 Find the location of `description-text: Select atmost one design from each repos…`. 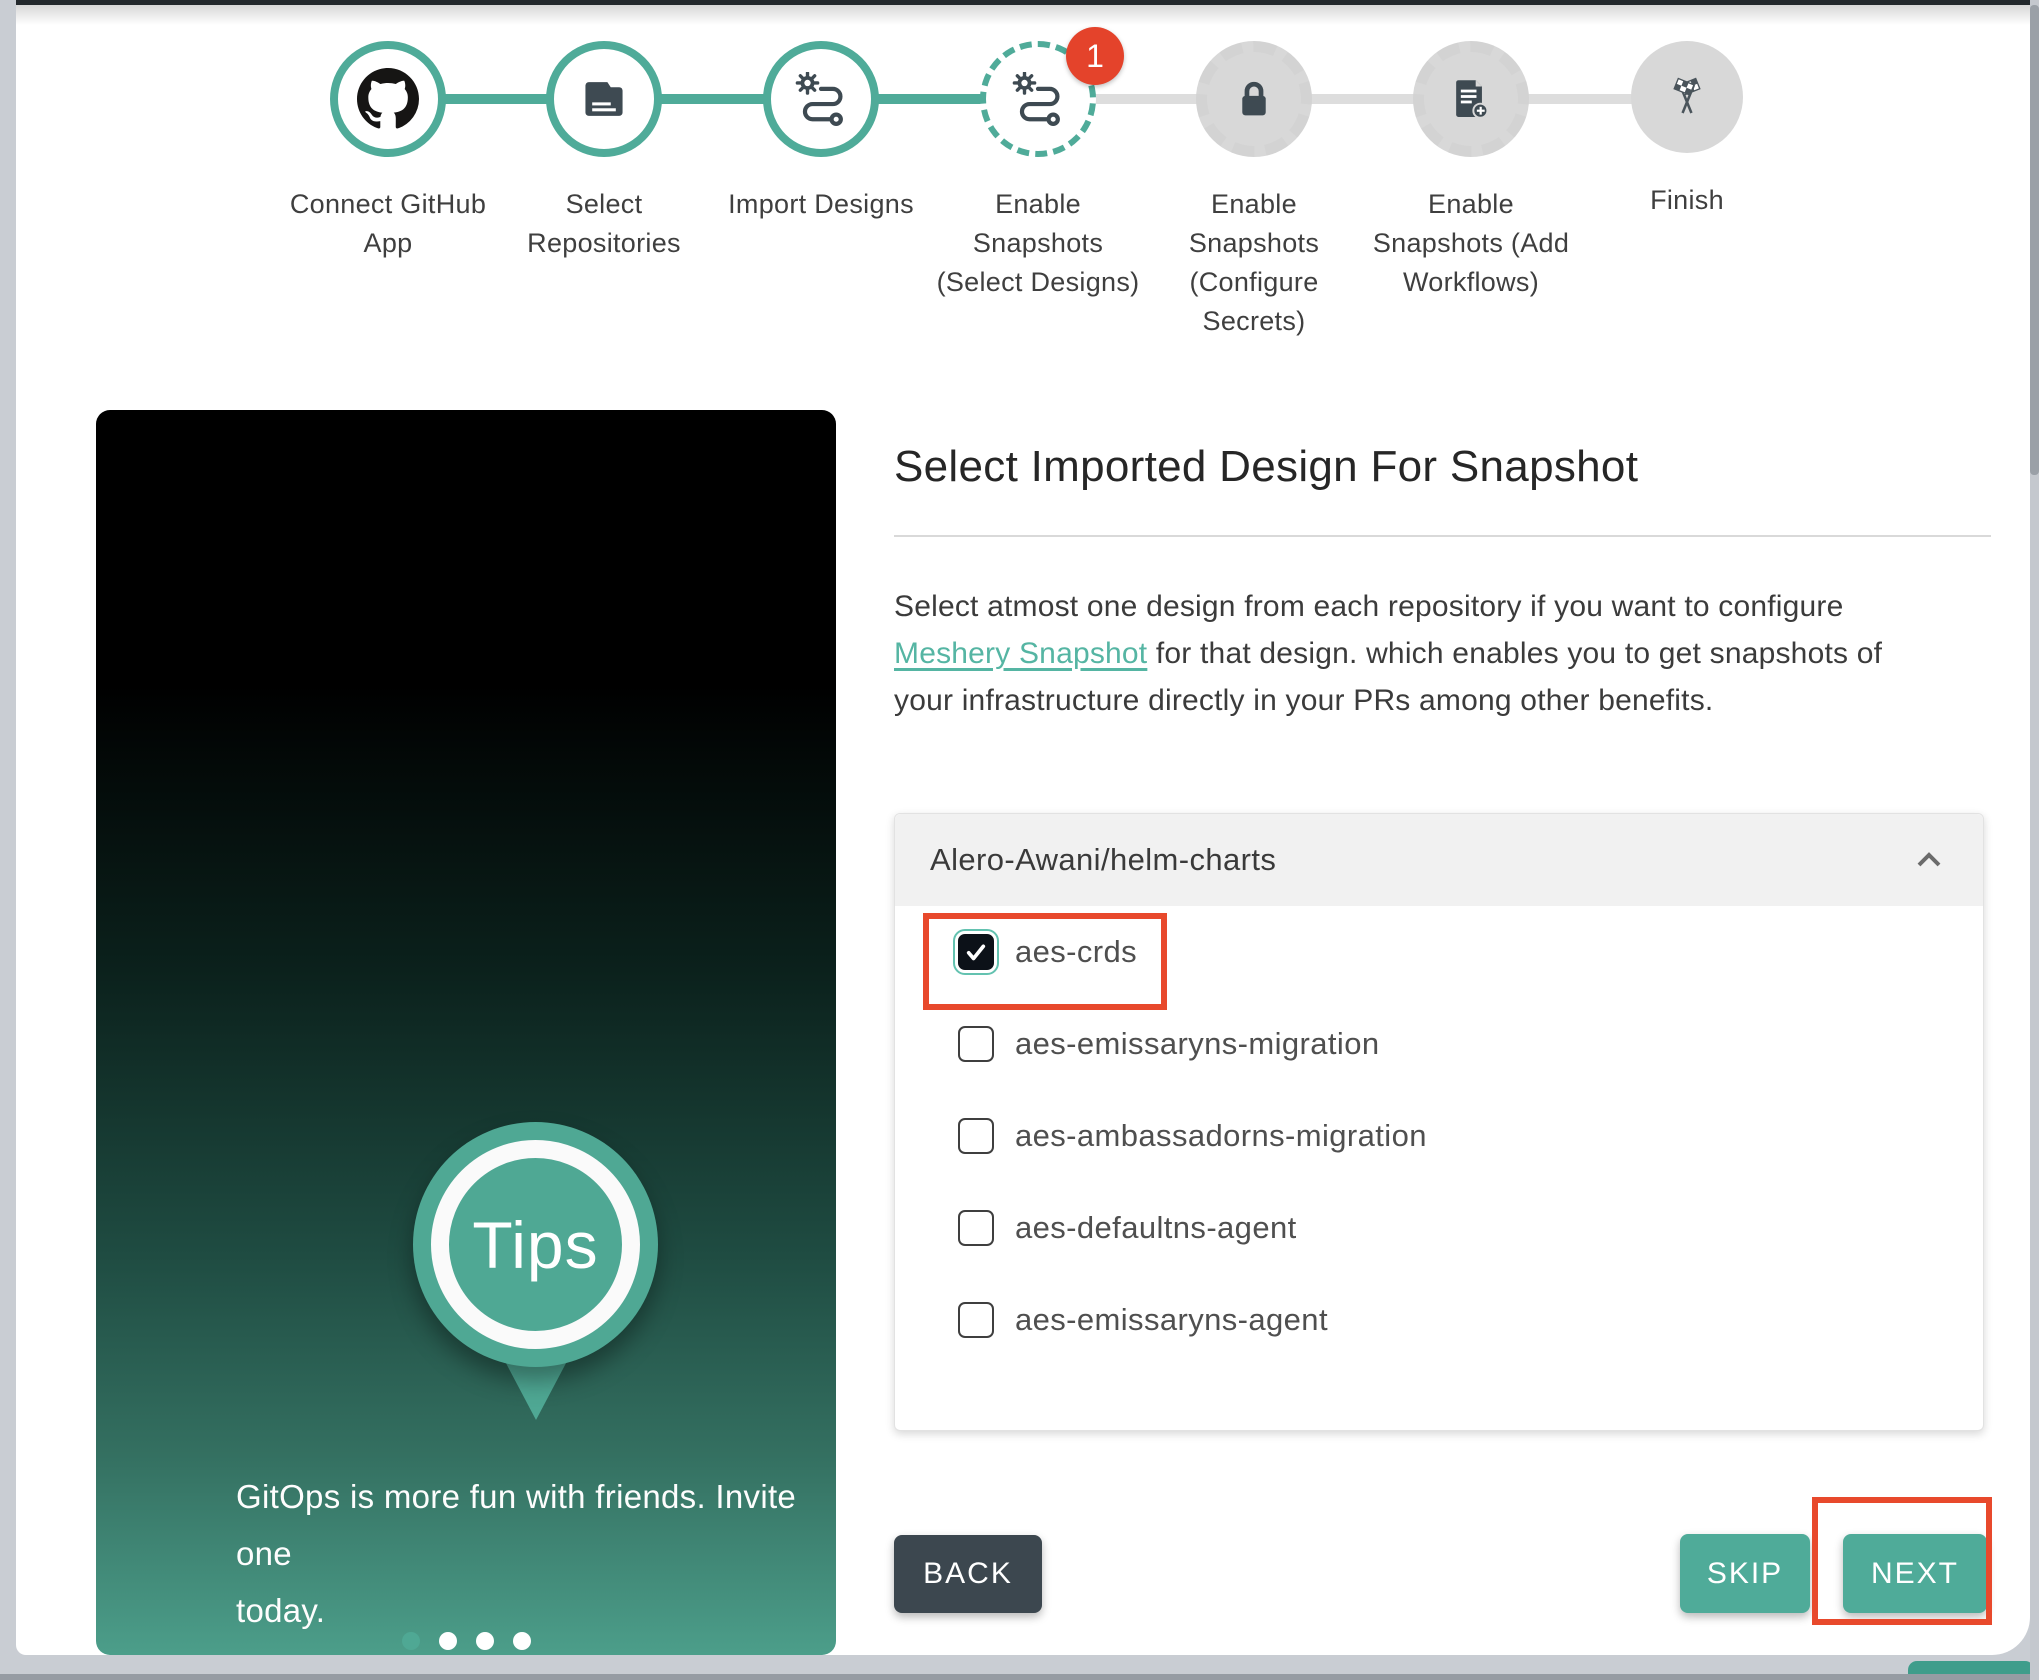

description-text: Select atmost one design from each repos… is located at coordinates (1421, 653).